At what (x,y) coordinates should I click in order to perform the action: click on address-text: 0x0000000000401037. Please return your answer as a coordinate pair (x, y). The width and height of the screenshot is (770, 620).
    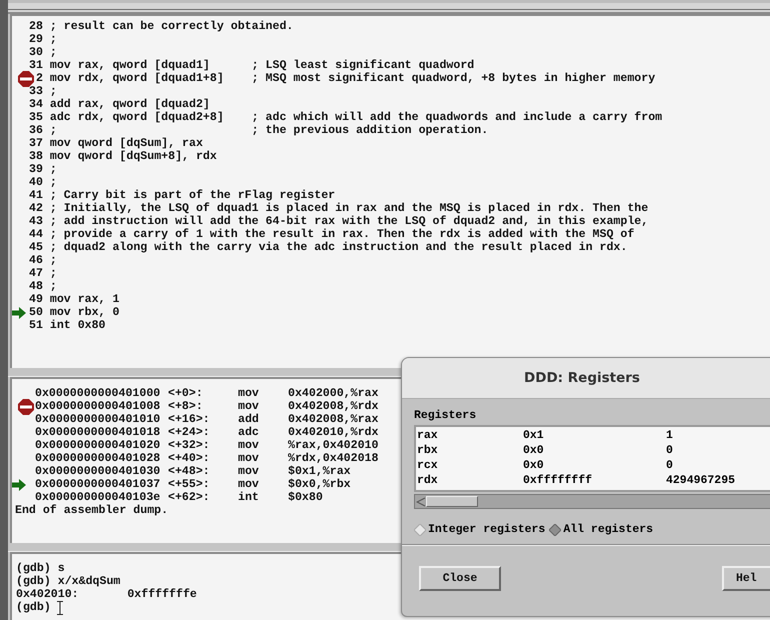
    Looking at the image, I should click on (98, 484).